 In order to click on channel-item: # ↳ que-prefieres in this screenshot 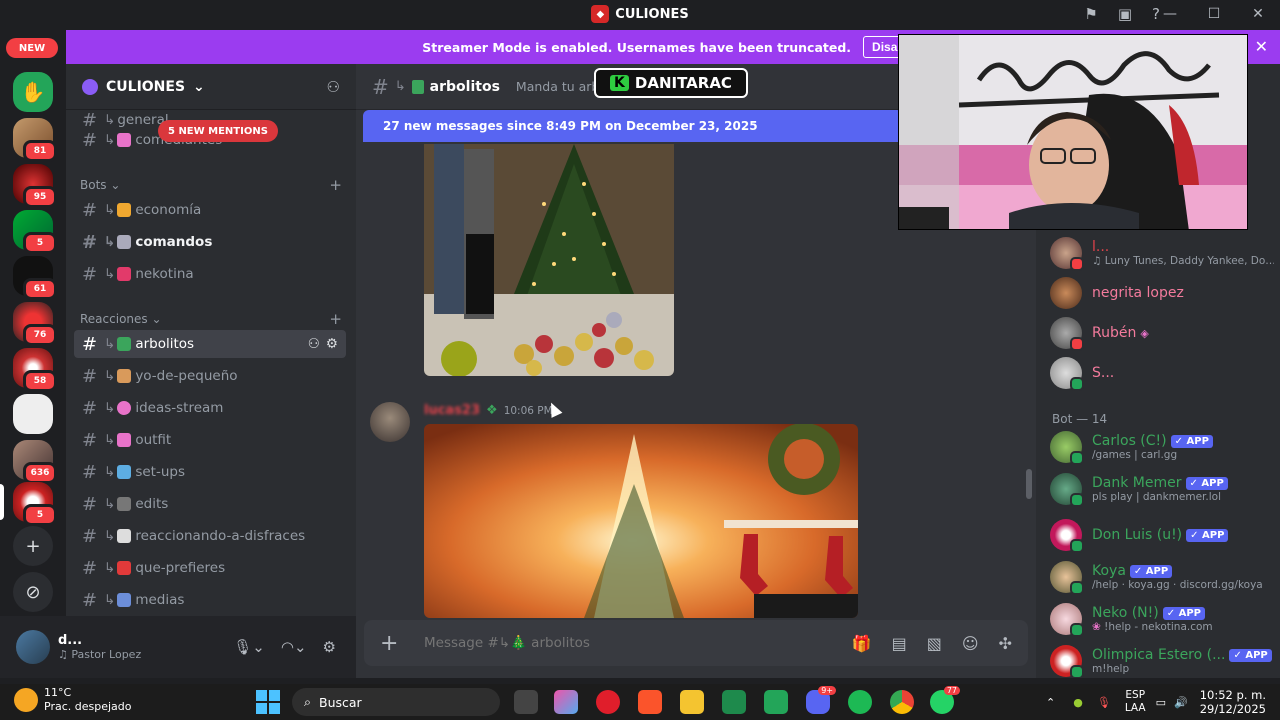, I will do `click(210, 568)`.